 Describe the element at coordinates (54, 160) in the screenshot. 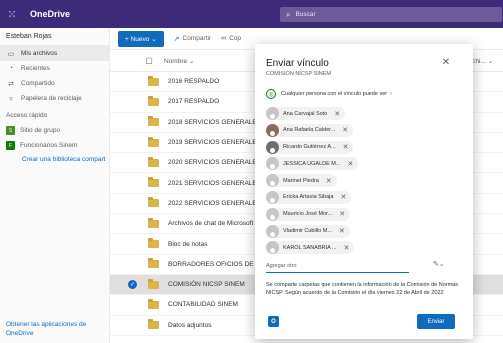

I see `create-library-link: Crear una biblioteca compart` at that location.